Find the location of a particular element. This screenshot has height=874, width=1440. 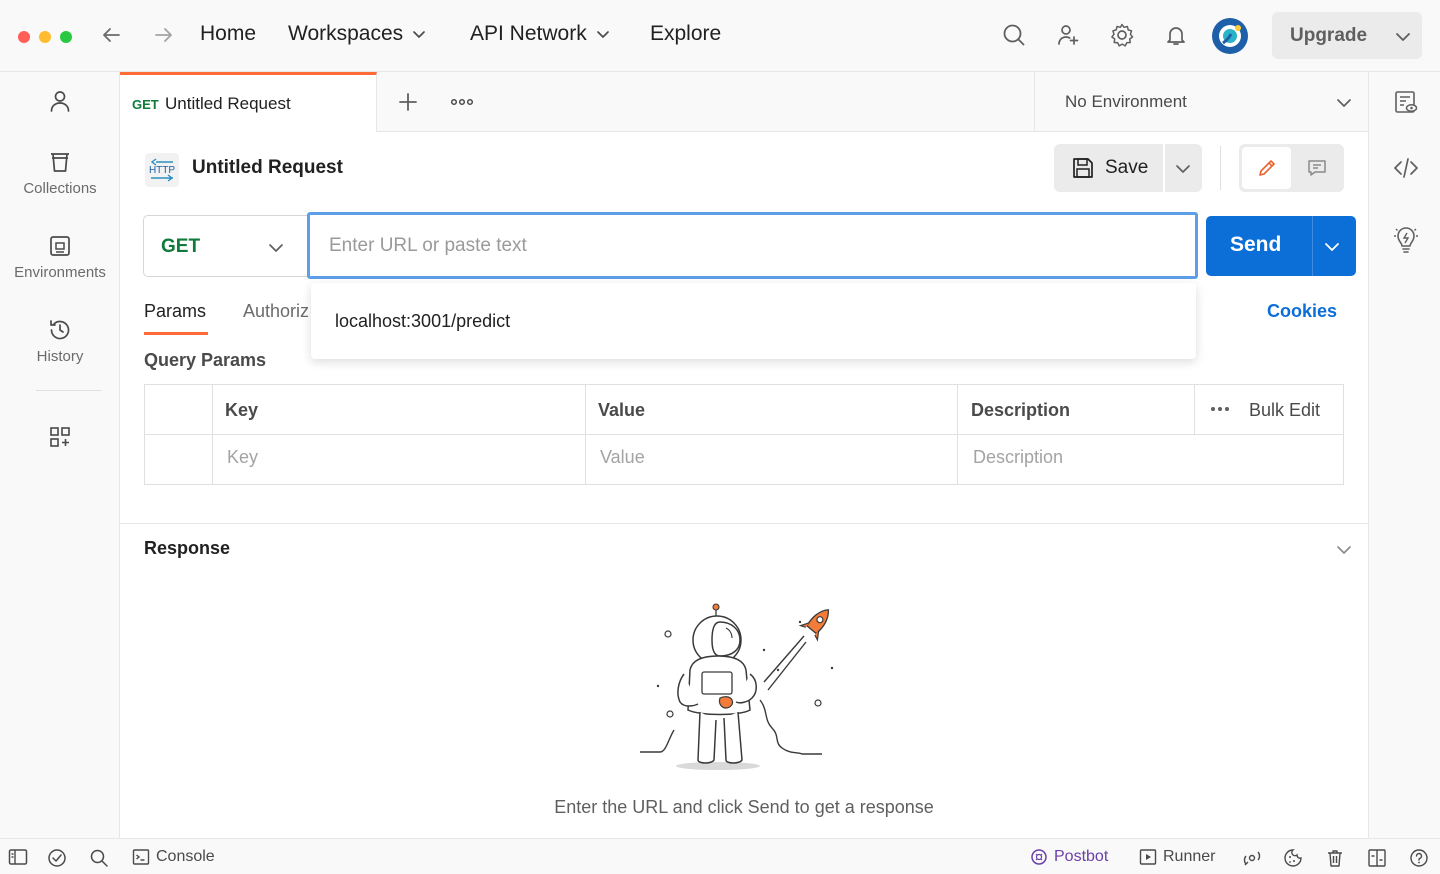

edit-mode-button is located at coordinates (1266, 168).